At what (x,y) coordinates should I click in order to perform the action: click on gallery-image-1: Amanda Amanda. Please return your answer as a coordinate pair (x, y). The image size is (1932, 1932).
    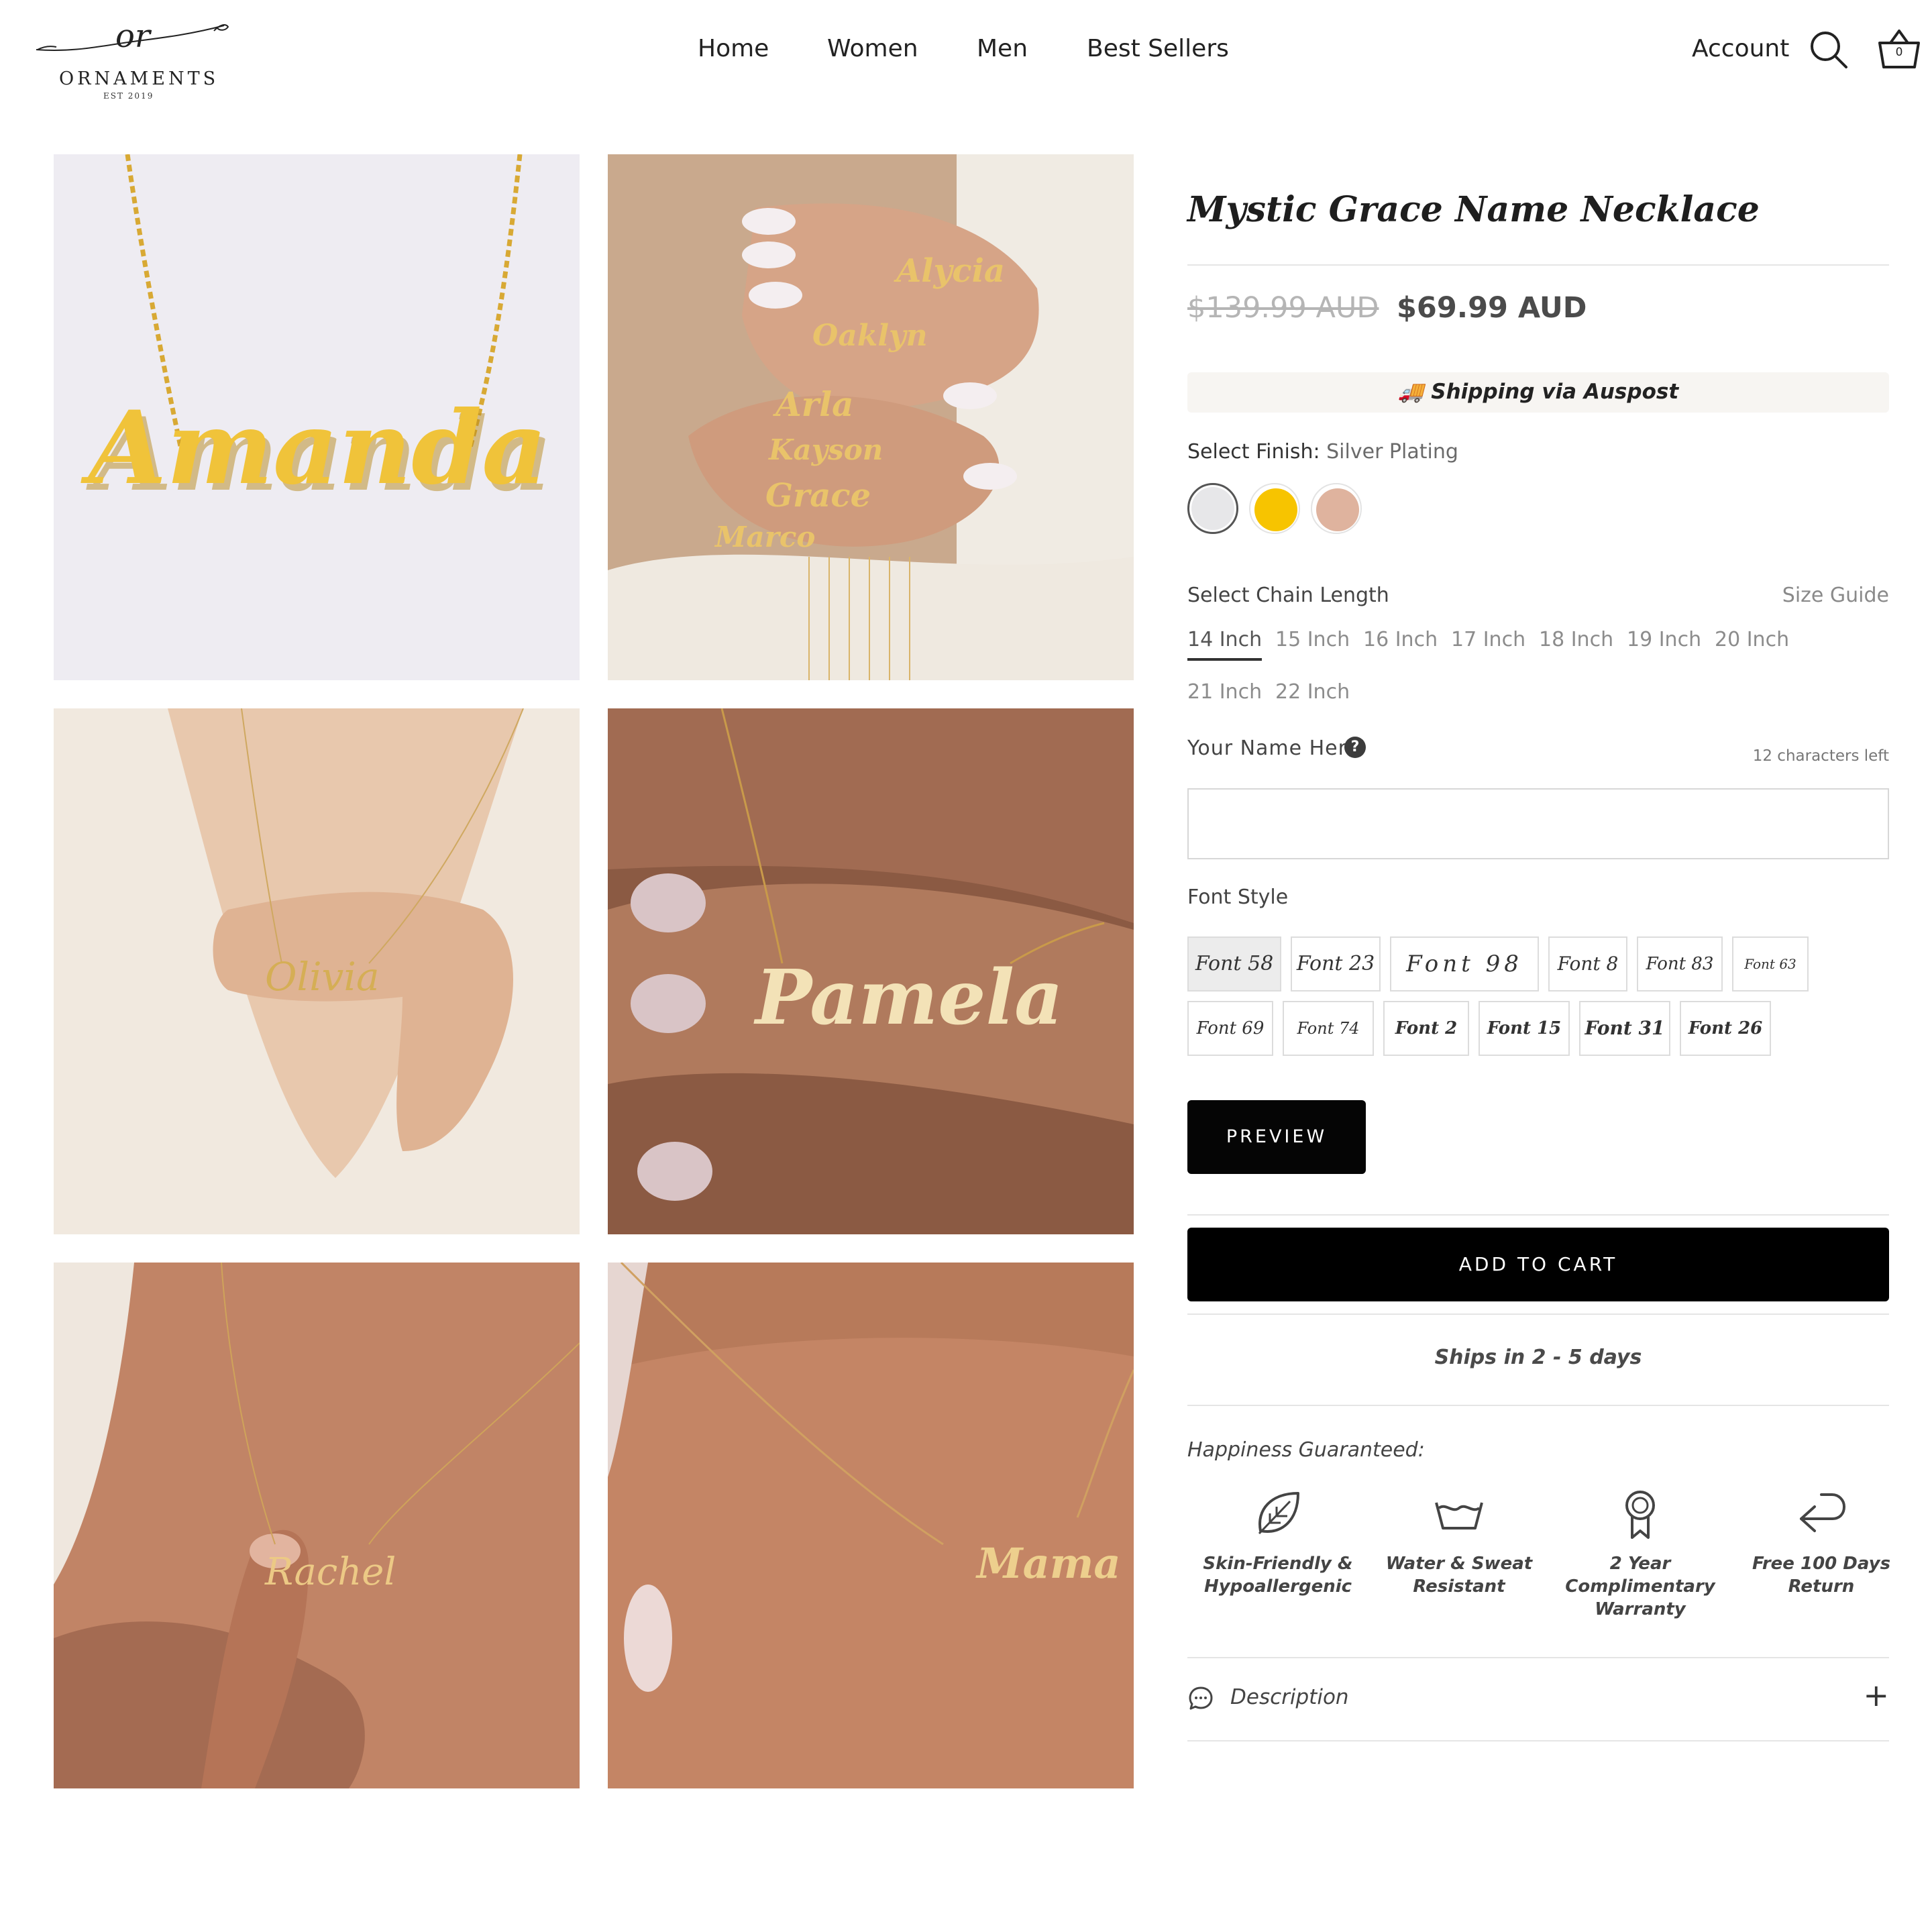
    Looking at the image, I should click on (317, 417).